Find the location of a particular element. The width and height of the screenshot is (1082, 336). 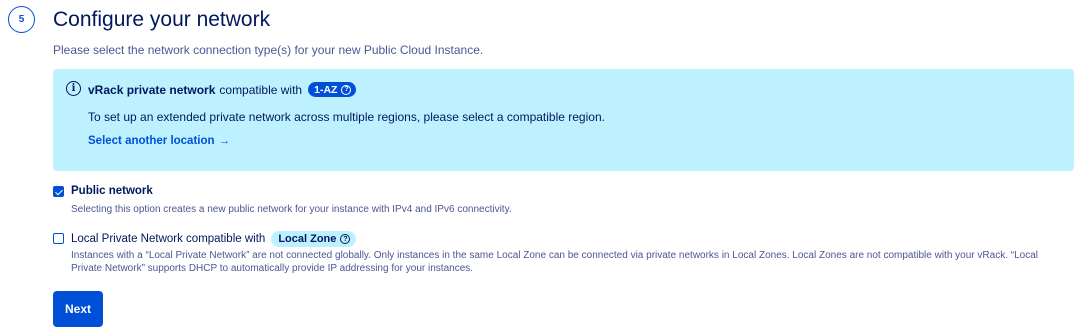

vrack-title: vRack private network is located at coordinates (152, 89).